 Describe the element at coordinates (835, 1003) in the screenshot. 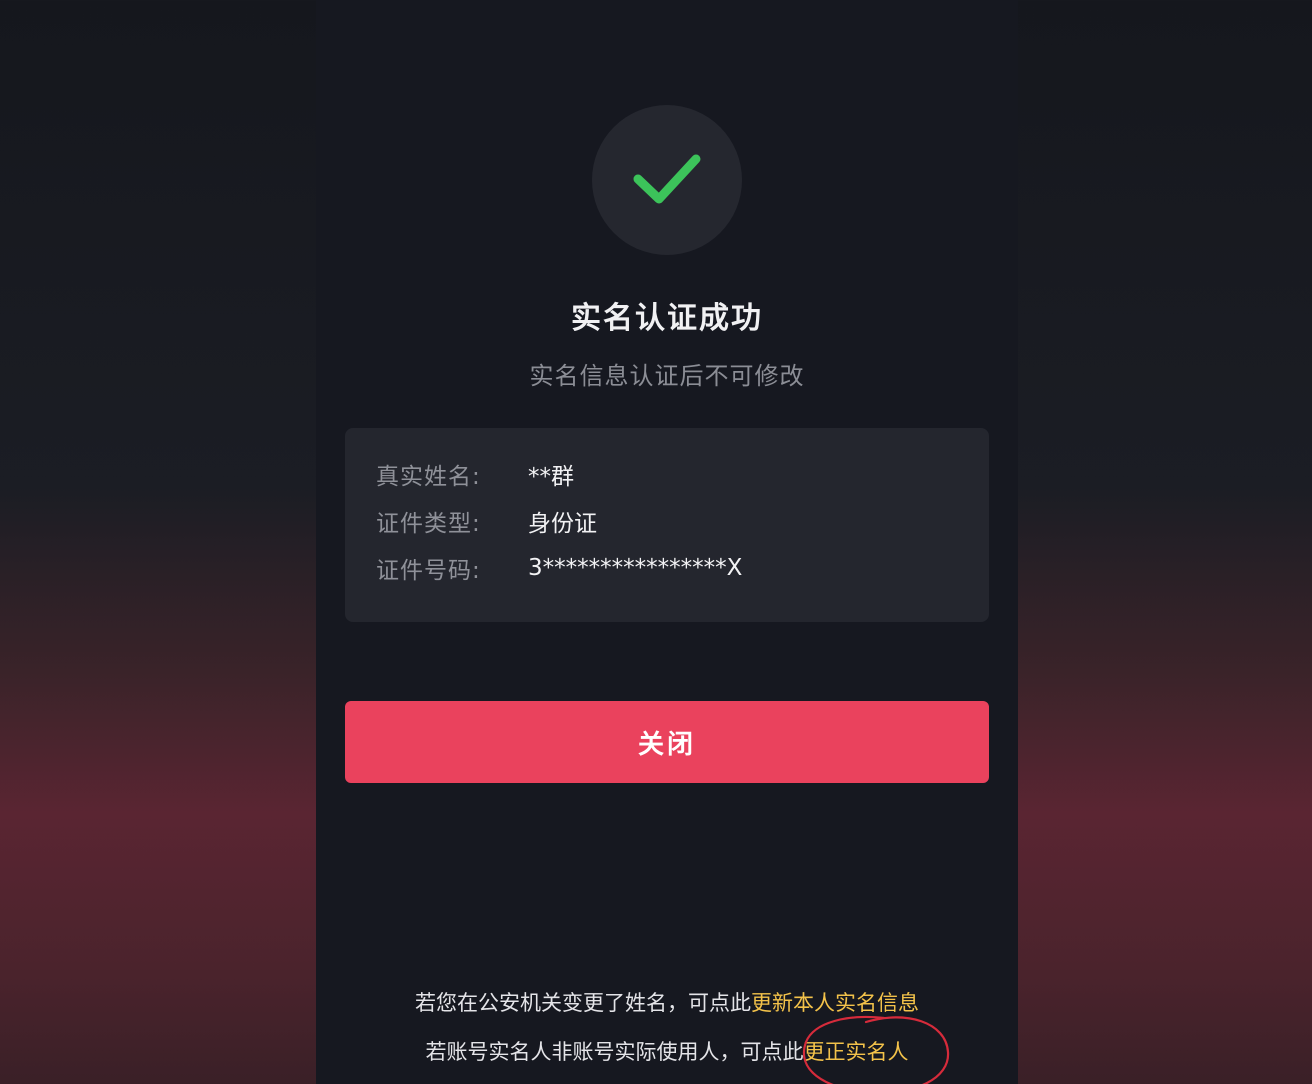

I see `update-real-name-link: 更新本人实名信息` at that location.